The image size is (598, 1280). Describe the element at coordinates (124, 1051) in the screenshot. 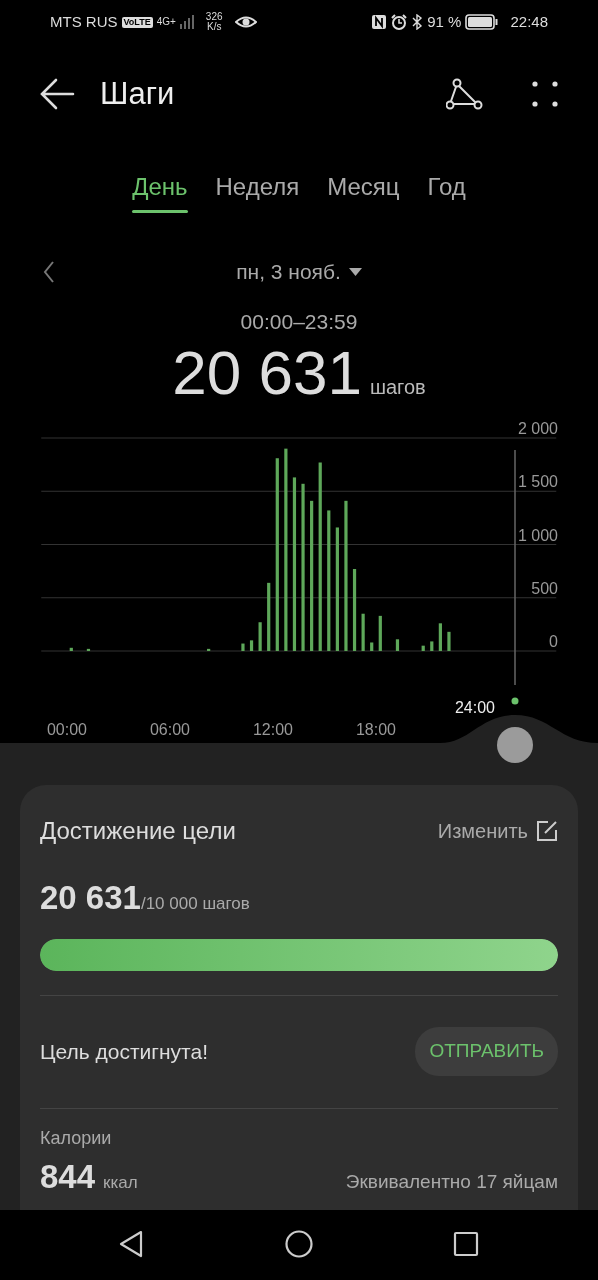

I see `goal-status: Цель достигнута!` at that location.